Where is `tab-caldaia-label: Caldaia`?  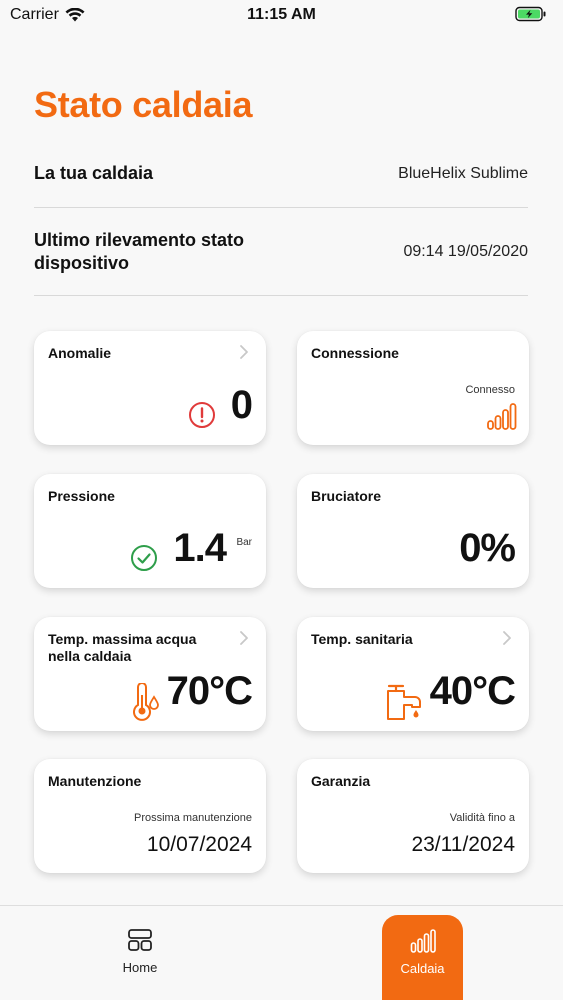
tab-caldaia-label: Caldaia is located at coordinates (422, 968).